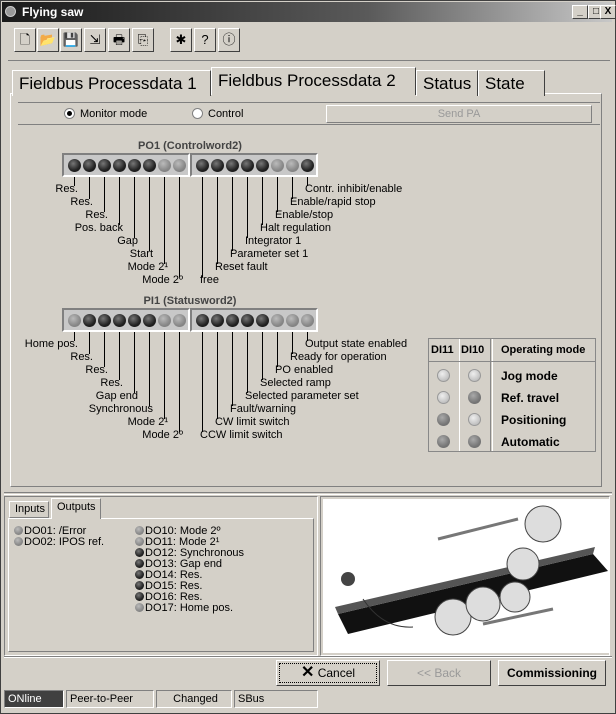 The image size is (616, 714). Describe the element at coordinates (209, 280) in the screenshot. I see `po1-bit-8-label: free` at that location.